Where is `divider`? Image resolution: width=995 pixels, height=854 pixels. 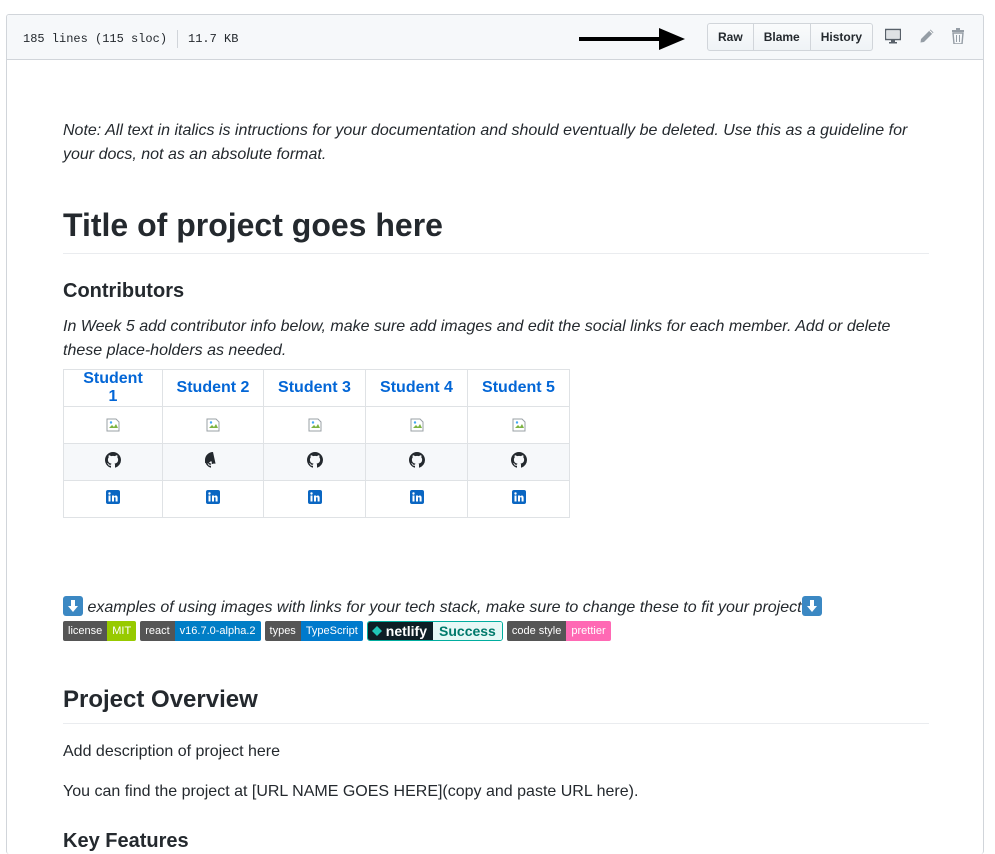
divider is located at coordinates (178, 39).